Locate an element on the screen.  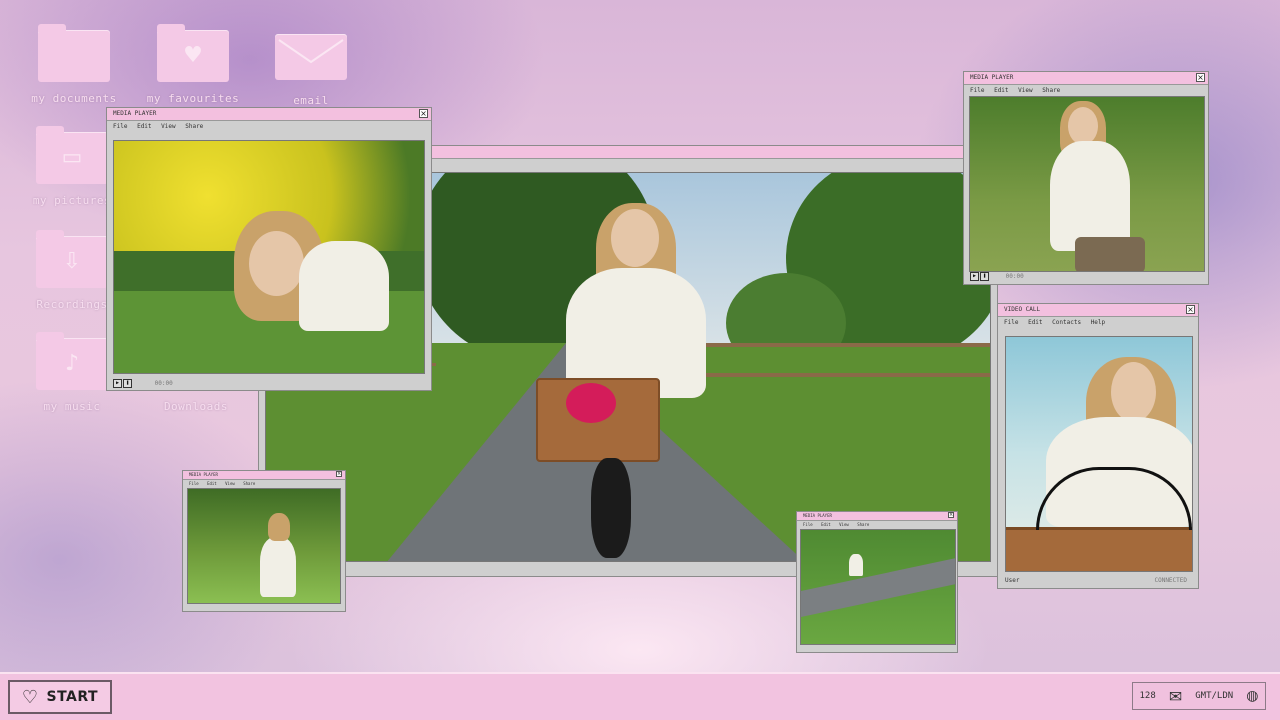
music-folder-icon: ♪ is located at coordinates (72, 361).